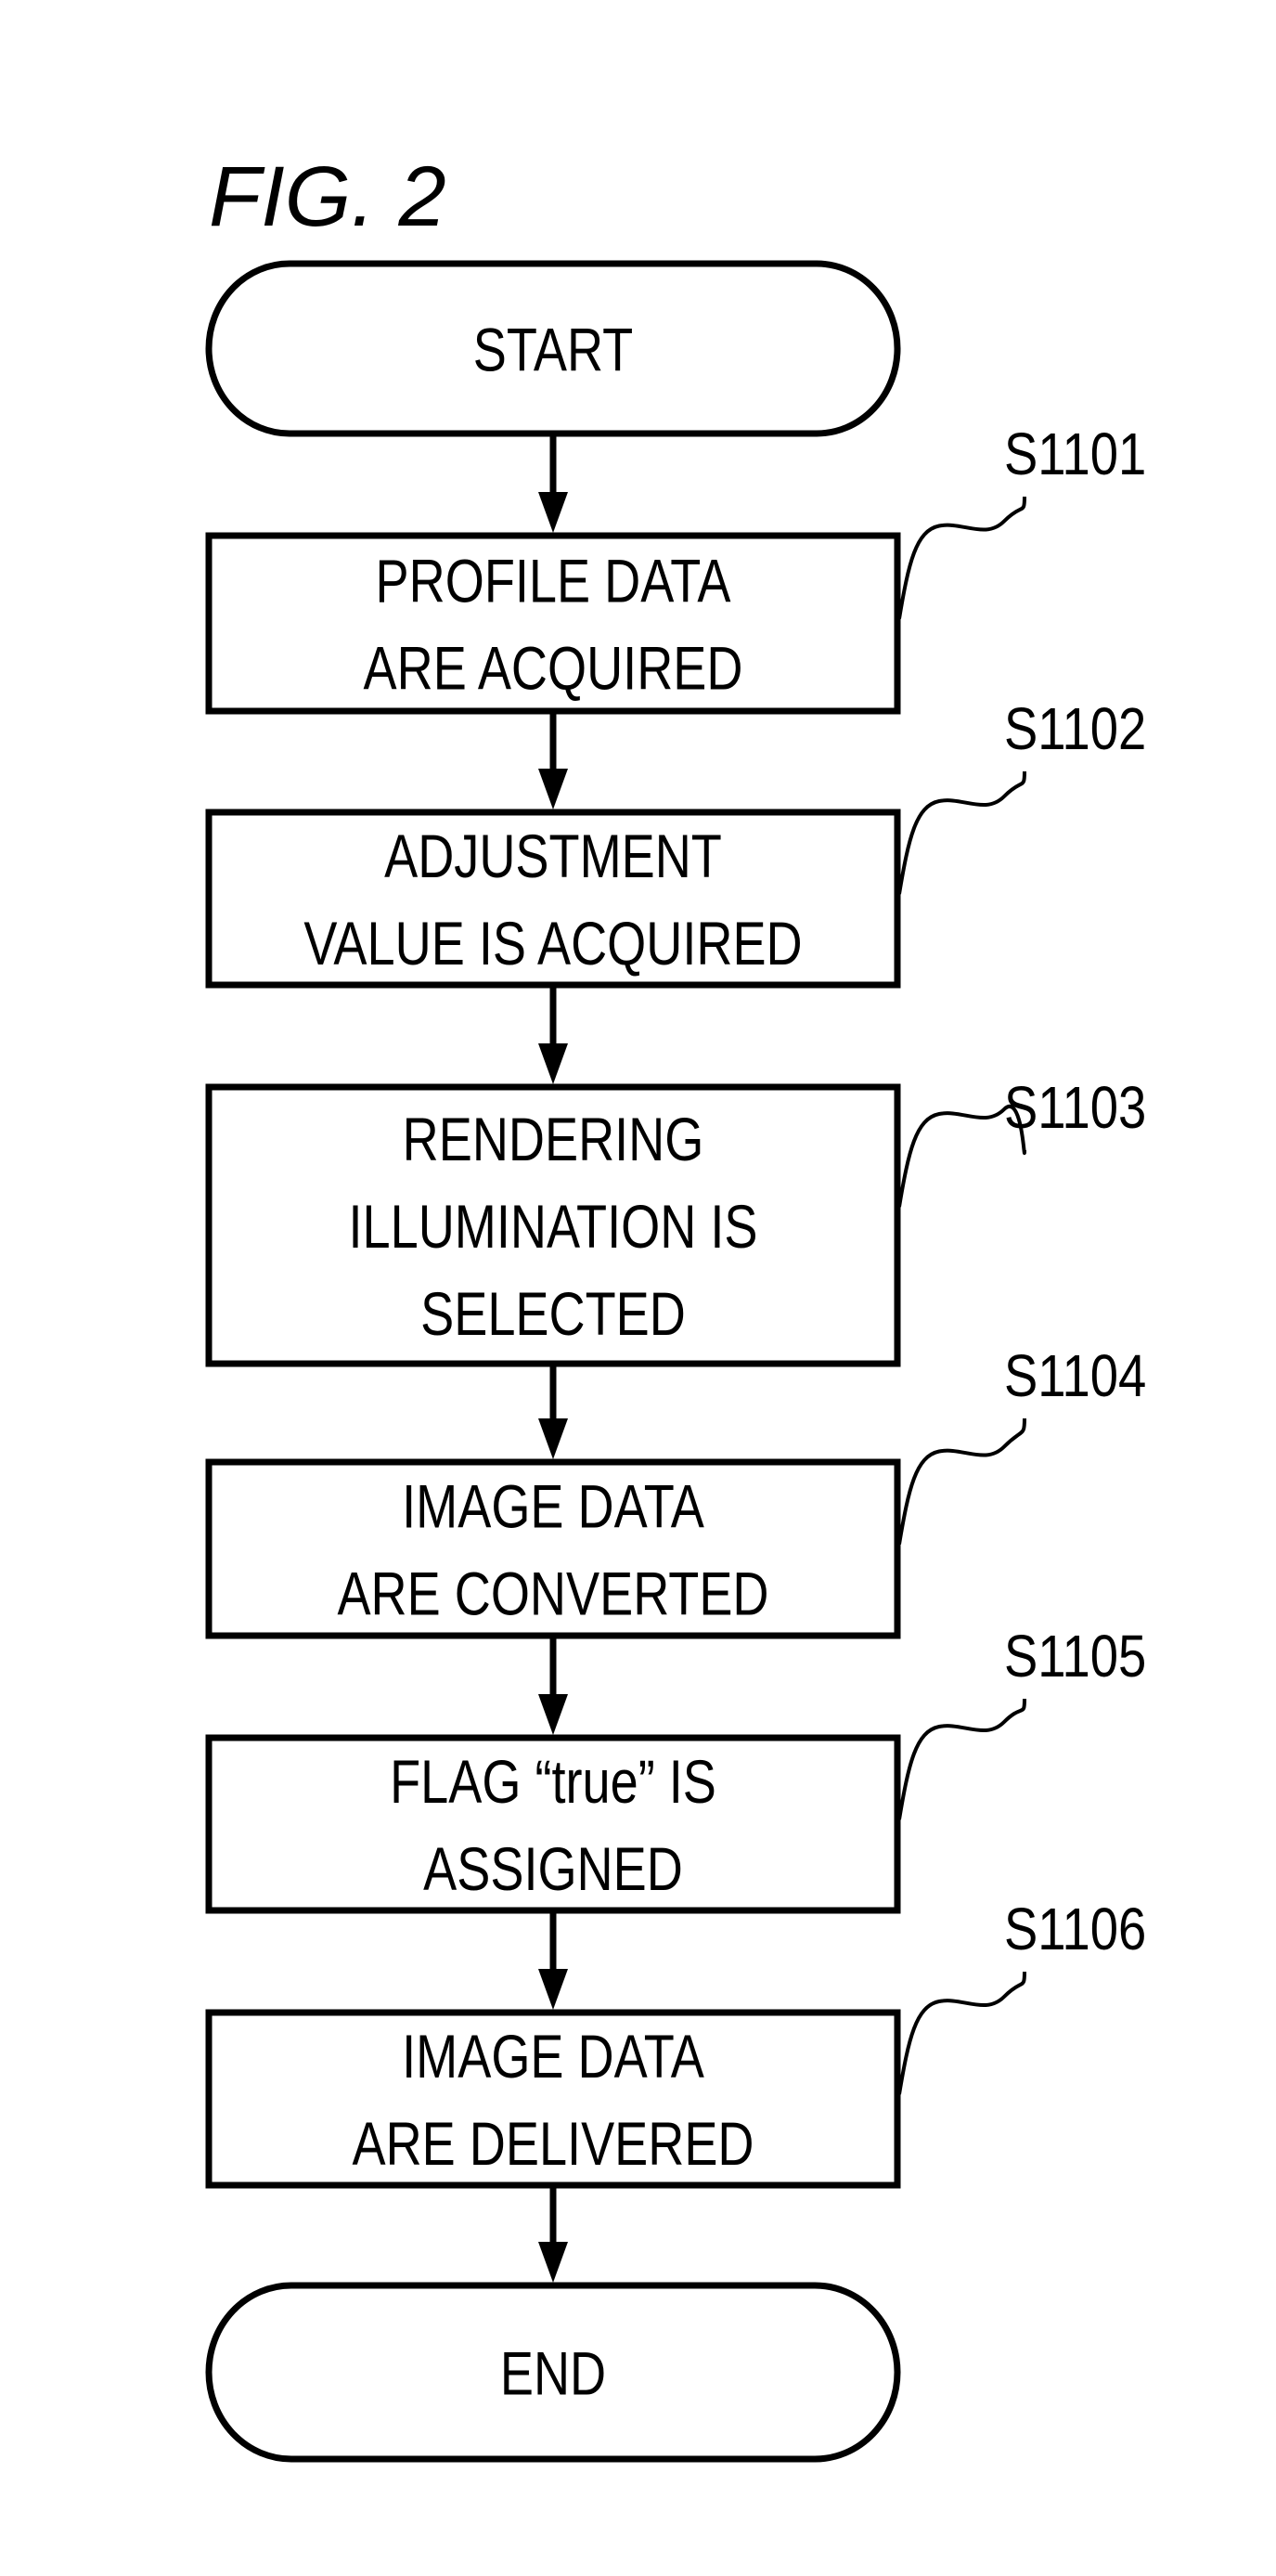 Image resolution: width=1276 pixels, height=2576 pixels. I want to click on edge-s1103-s1104, so click(553, 1412).